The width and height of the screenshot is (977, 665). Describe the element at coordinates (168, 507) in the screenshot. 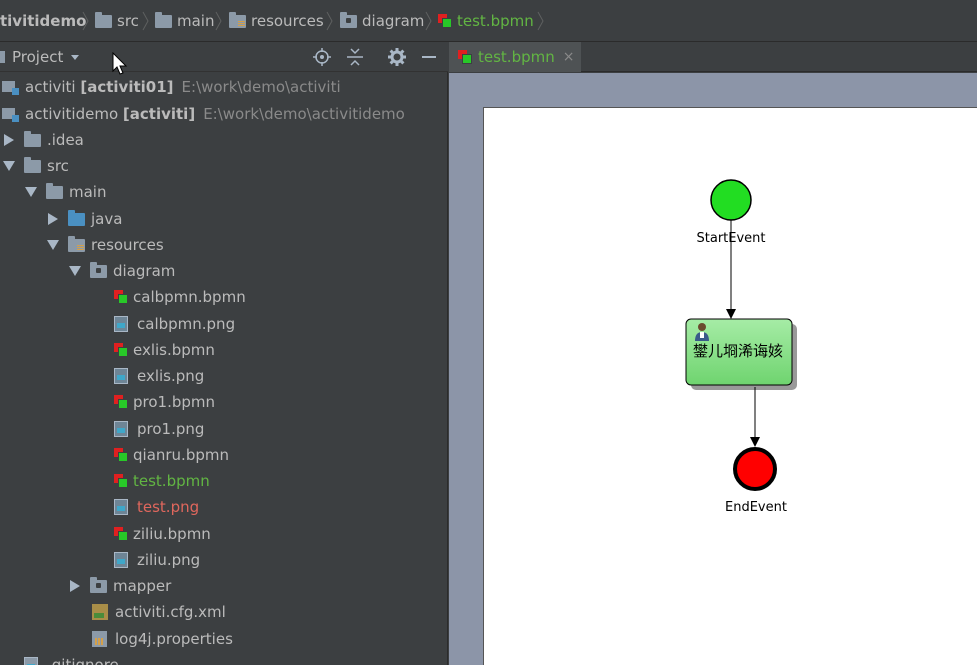

I see `tree-item-label: test.png` at that location.